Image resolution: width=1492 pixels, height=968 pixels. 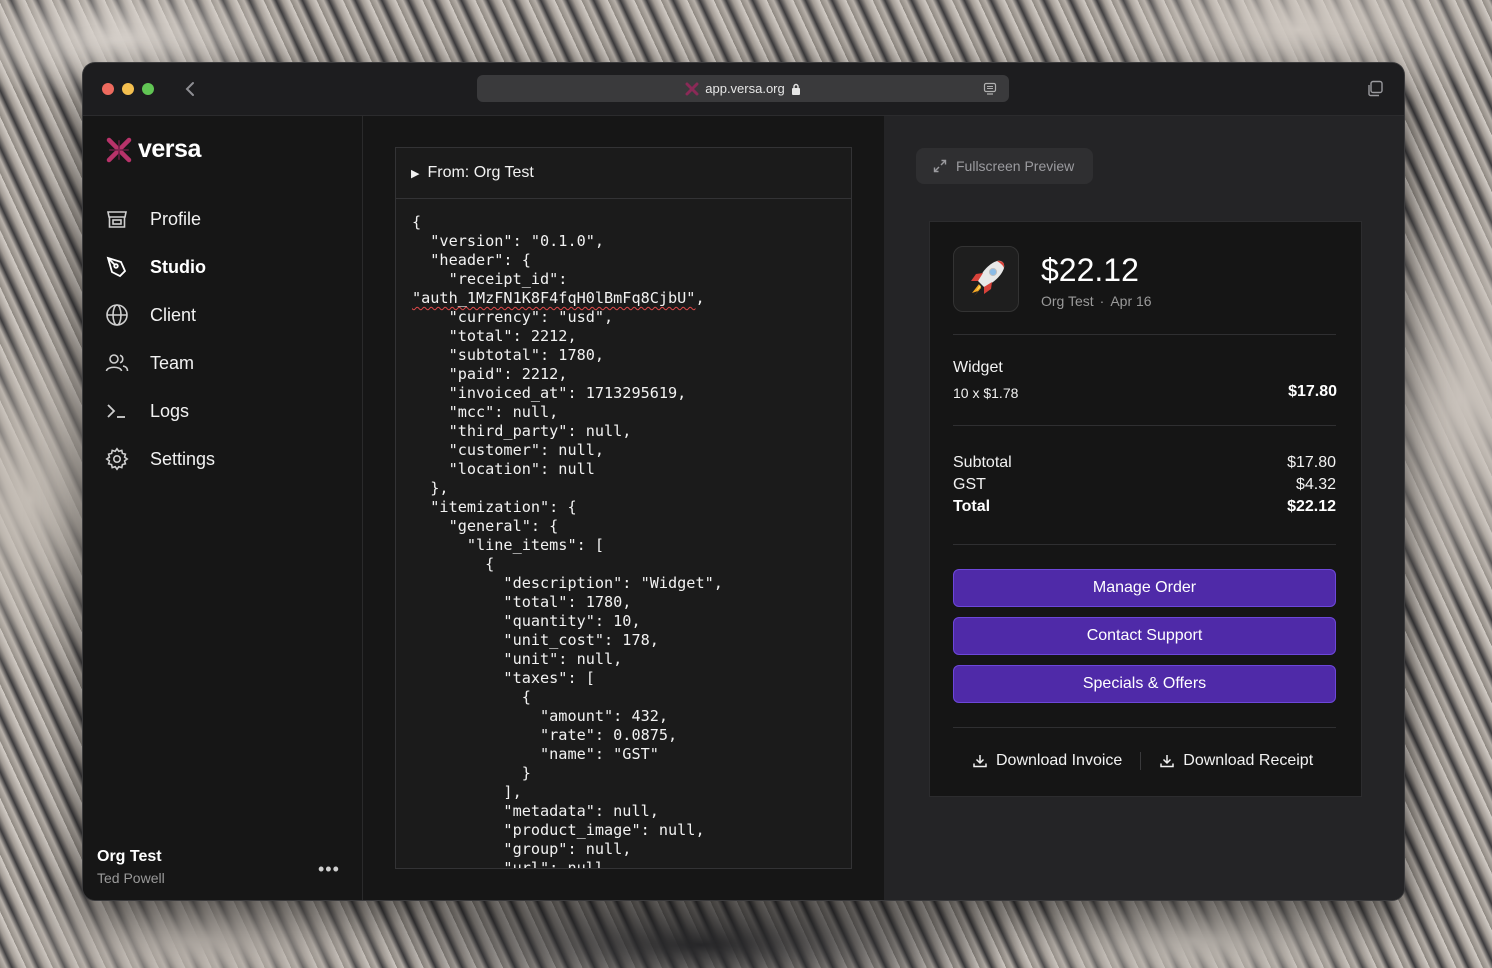 I want to click on contact-support-button: Contact Support, so click(x=1144, y=636).